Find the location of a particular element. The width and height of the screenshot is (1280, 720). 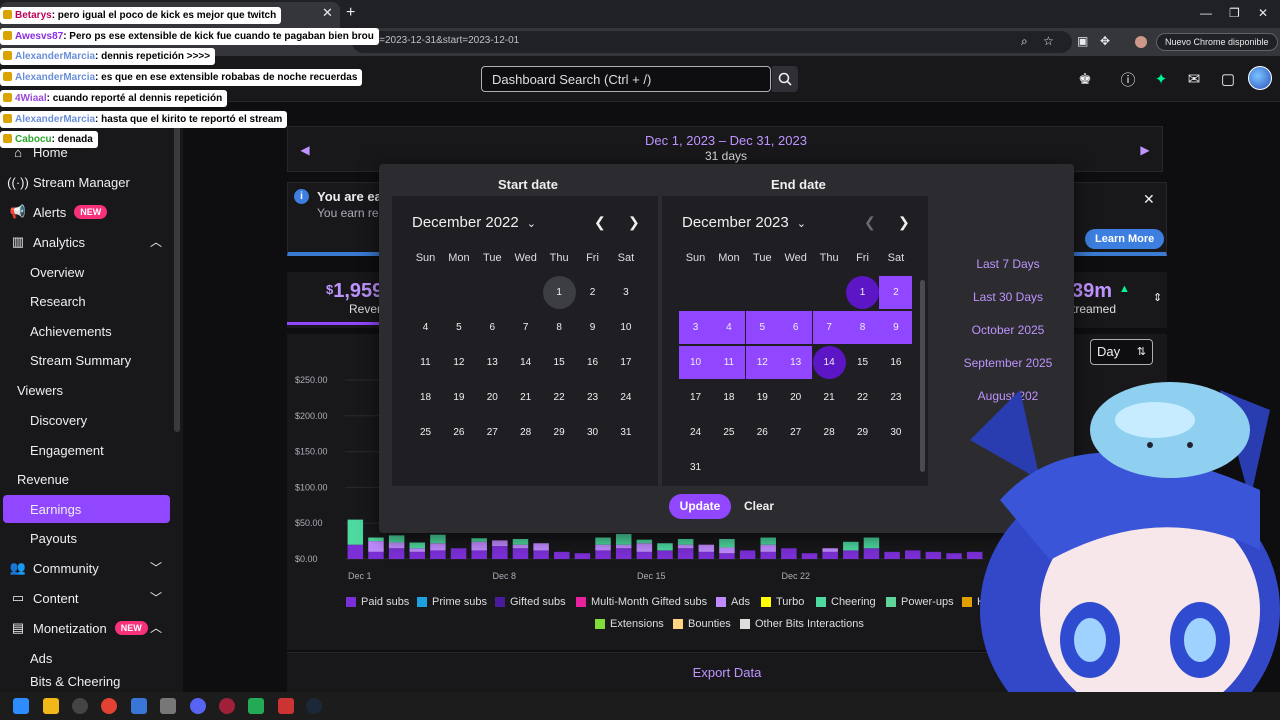

file-explorer-icon is located at coordinates (51, 706).